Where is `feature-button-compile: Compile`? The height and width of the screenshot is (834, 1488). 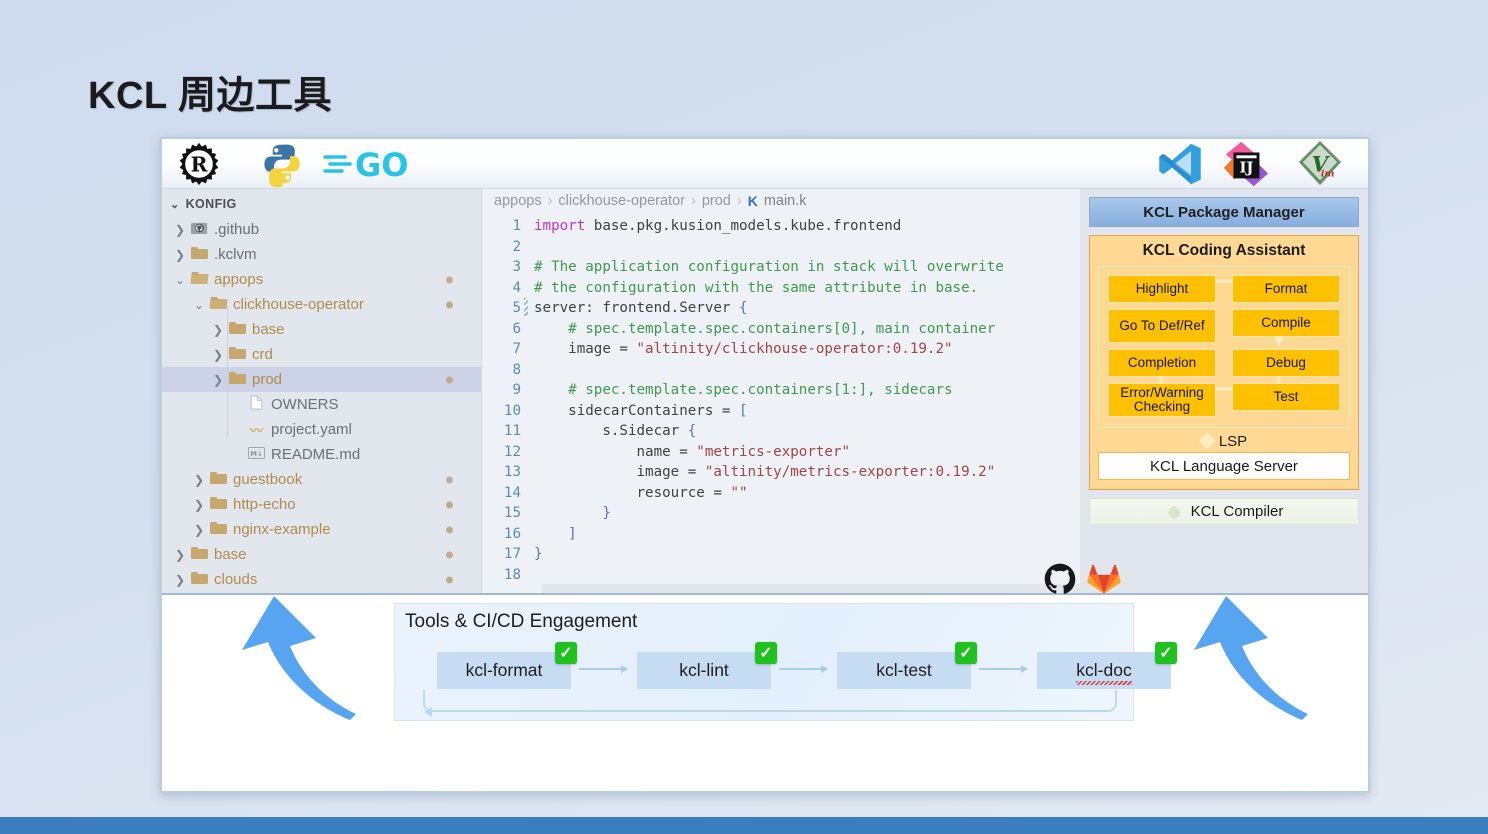
feature-button-compile: Compile is located at coordinates (1286, 323).